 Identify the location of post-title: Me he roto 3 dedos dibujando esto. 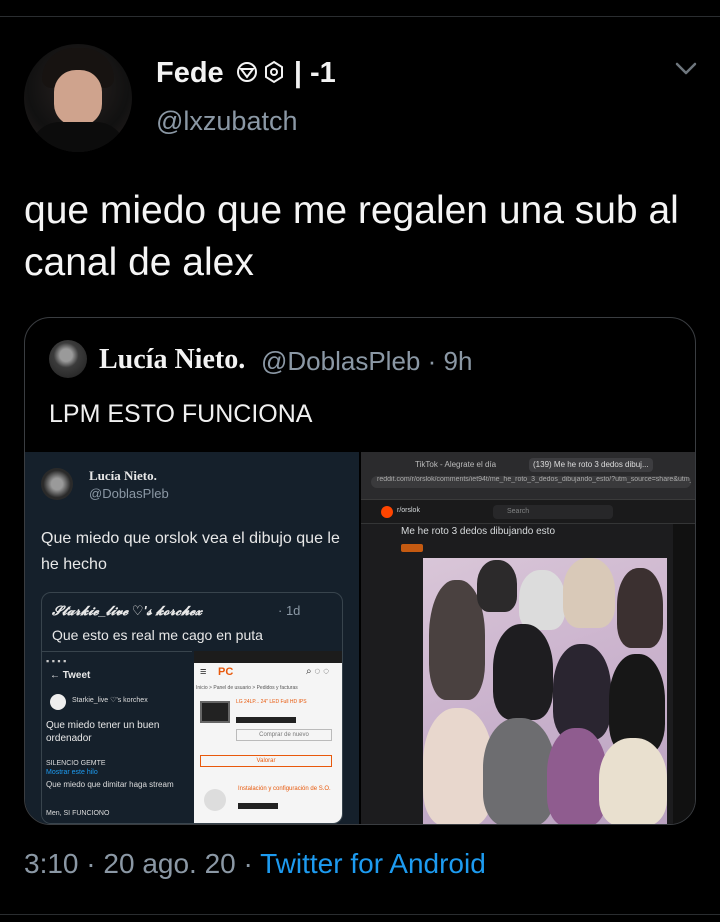
(478, 531).